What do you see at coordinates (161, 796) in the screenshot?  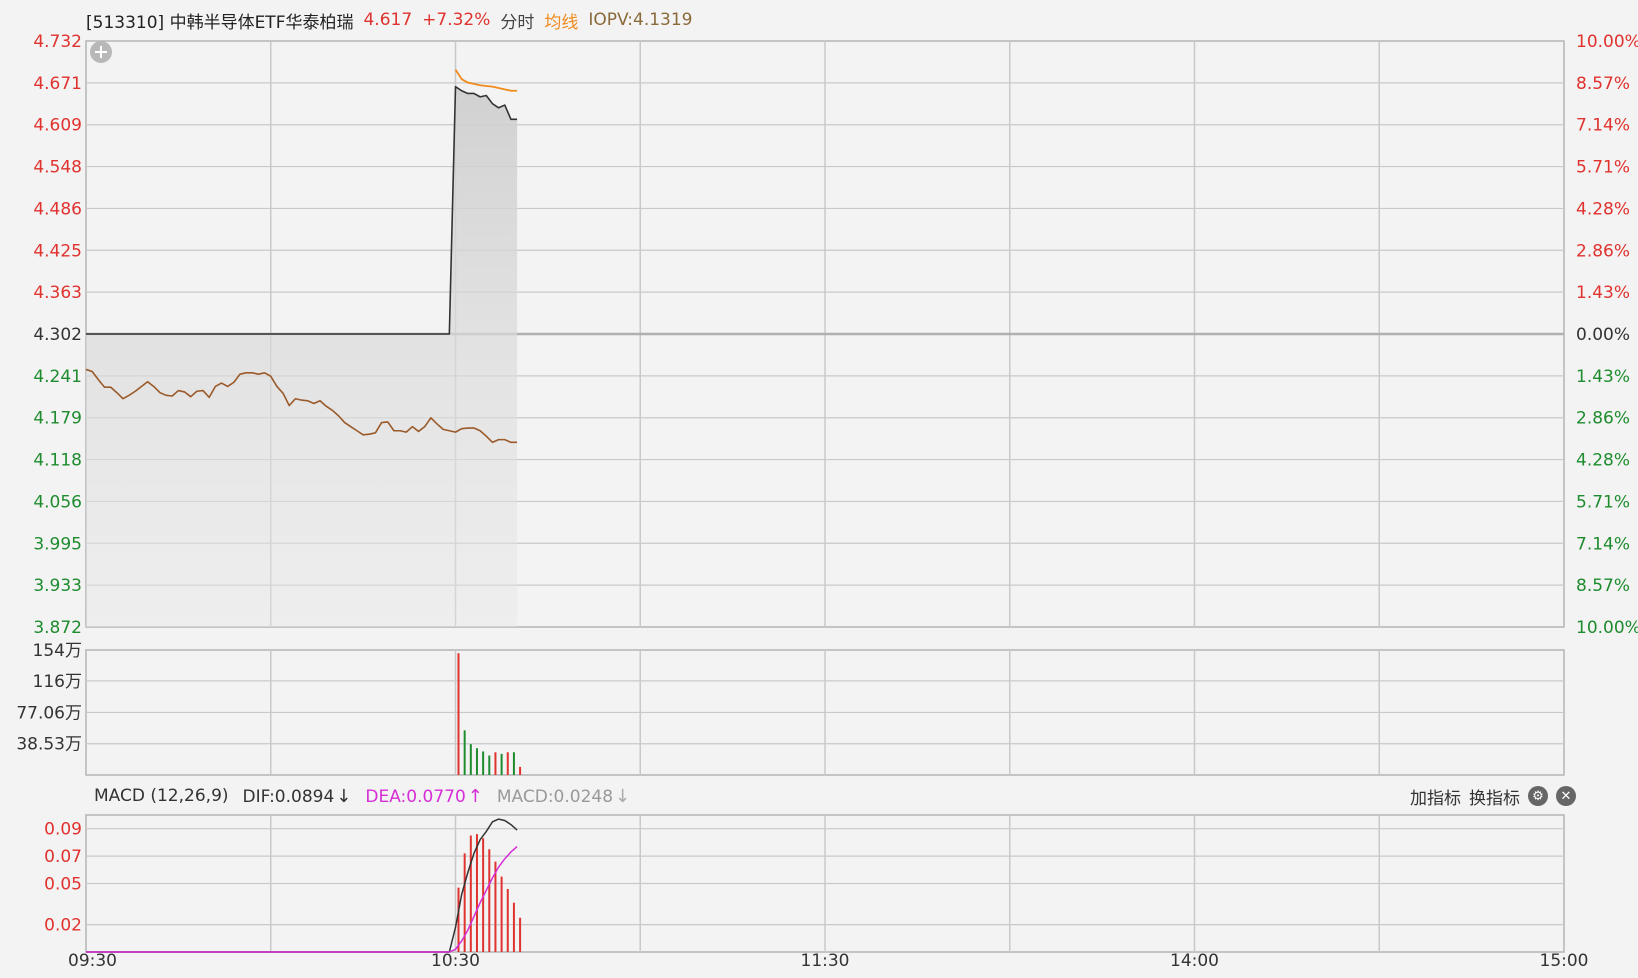 I see `macd-indicator-name: MACD (12,26,9)` at bounding box center [161, 796].